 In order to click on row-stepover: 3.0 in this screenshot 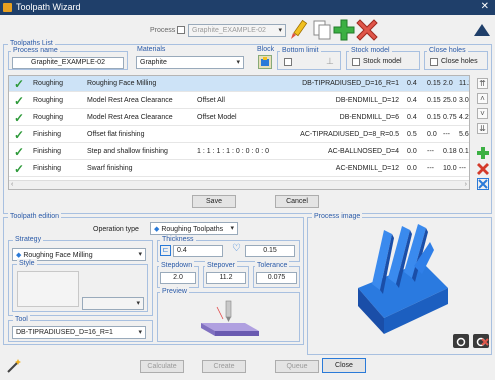, I will do `click(464, 100)`.